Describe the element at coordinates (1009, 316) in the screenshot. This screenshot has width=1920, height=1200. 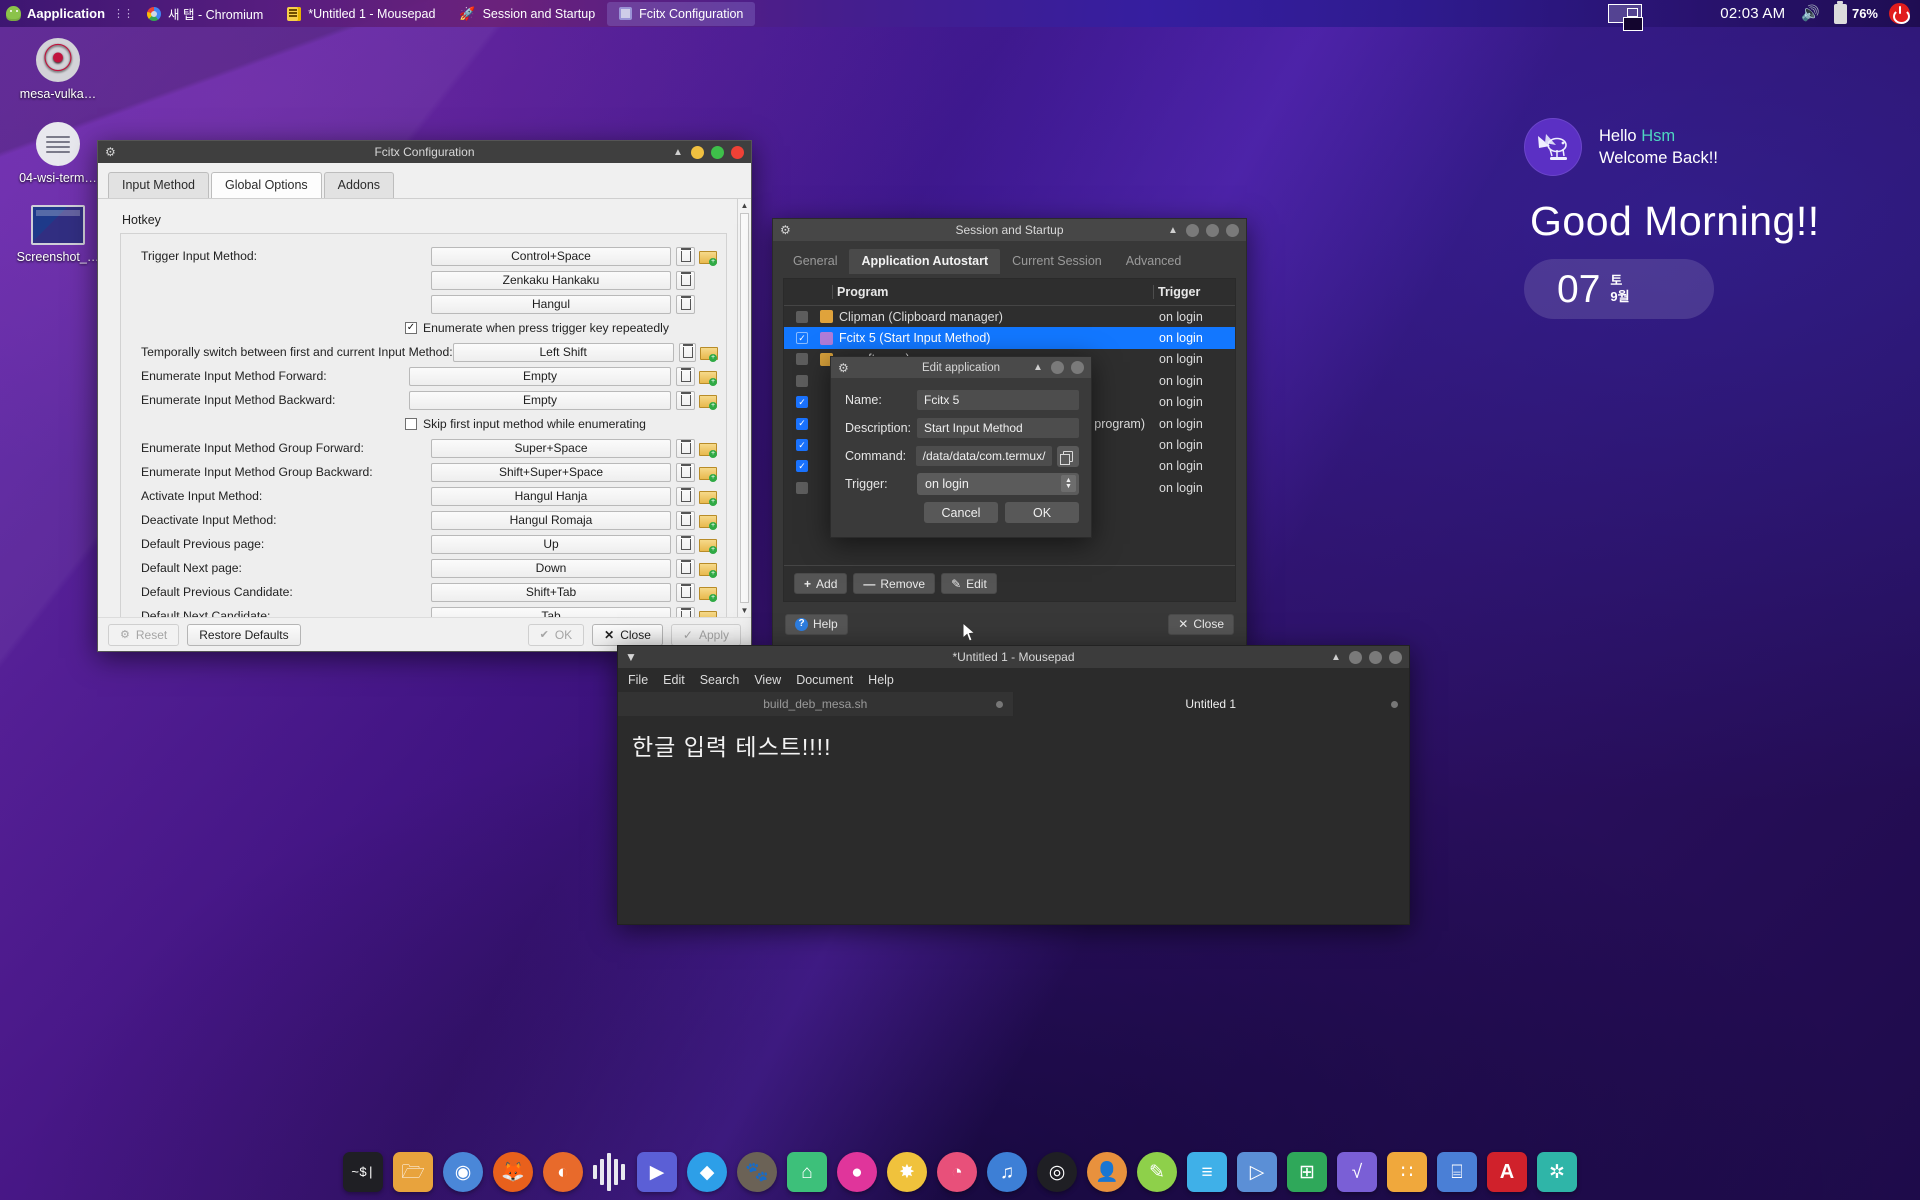
I see `list-item: Clipman (Clipboard manager) on login` at that location.